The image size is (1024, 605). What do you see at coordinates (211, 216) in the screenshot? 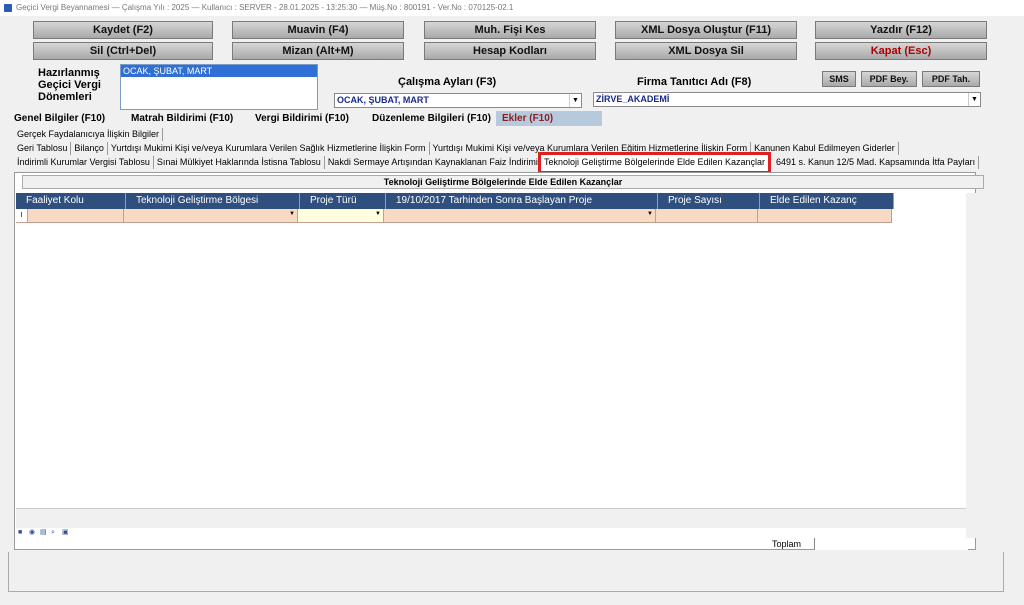
I see `cell-tech-zone: ▼` at bounding box center [211, 216].